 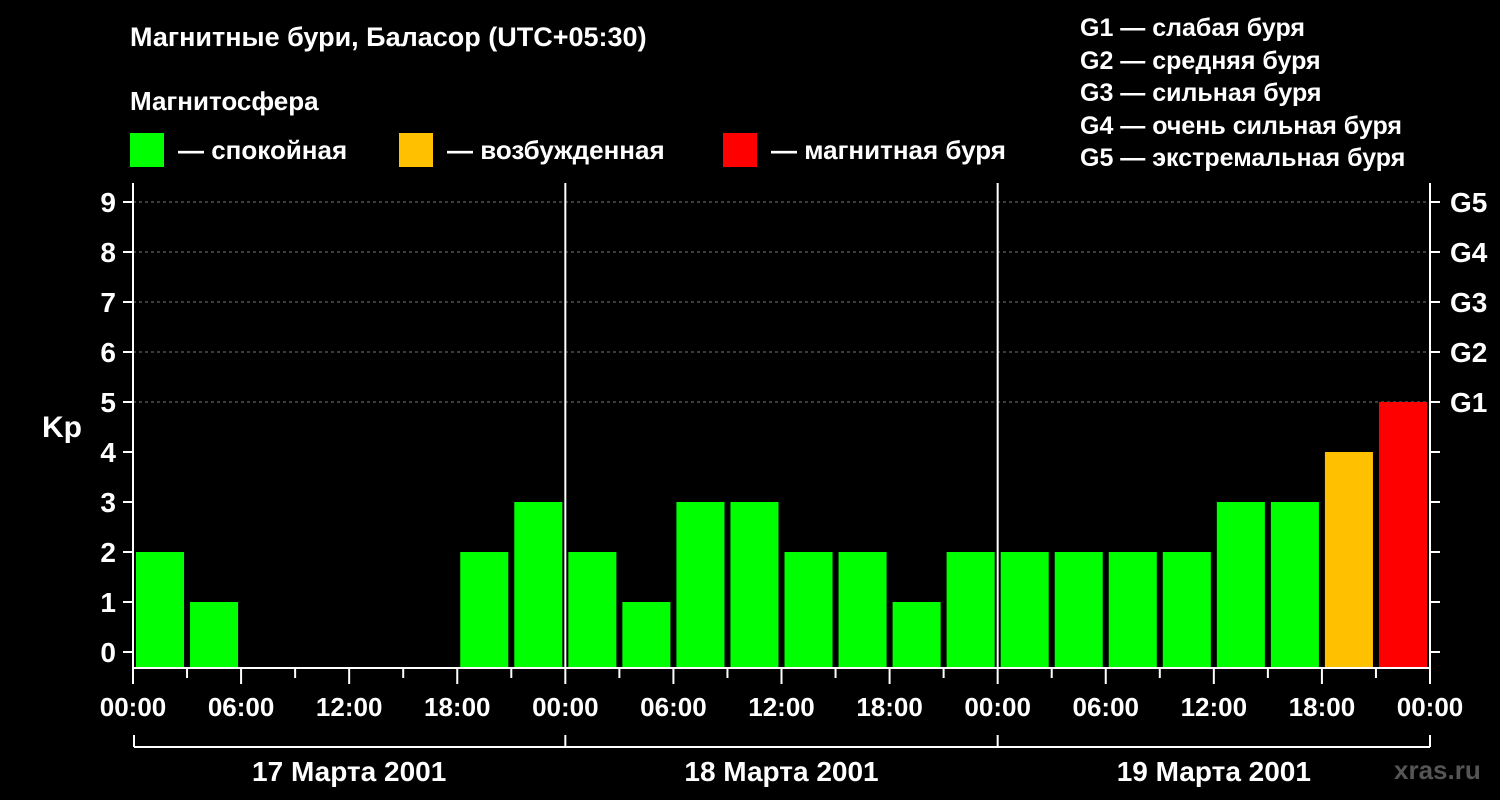 I want to click on y-tick-label: 5, so click(x=108, y=402).